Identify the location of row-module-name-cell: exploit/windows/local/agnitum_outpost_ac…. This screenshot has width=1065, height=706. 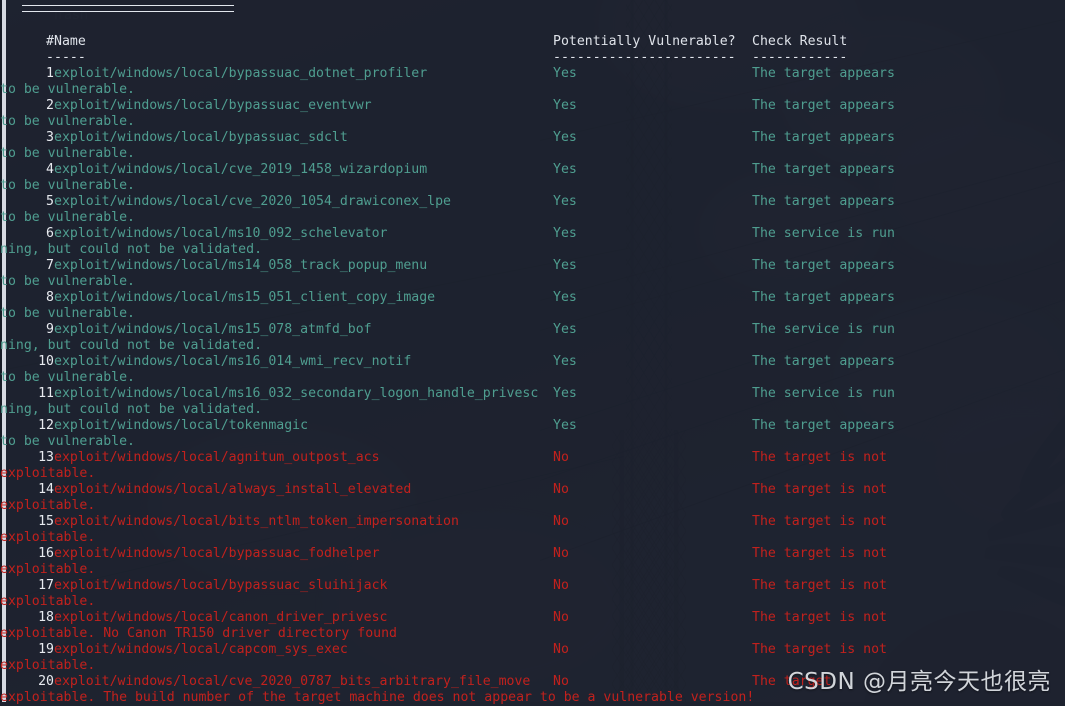
(217, 458).